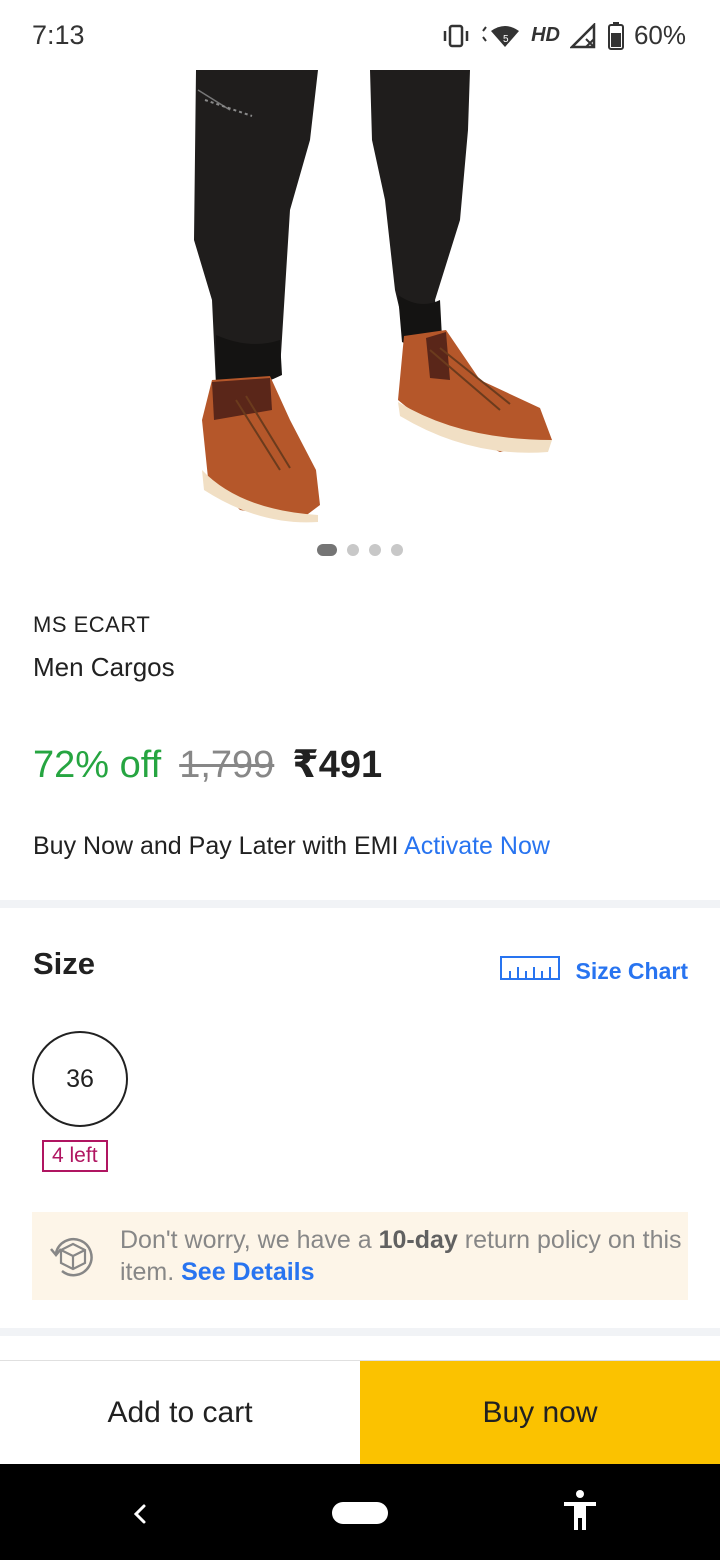 The image size is (720, 1560). What do you see at coordinates (615, 35) in the screenshot?
I see `battery-icon` at bounding box center [615, 35].